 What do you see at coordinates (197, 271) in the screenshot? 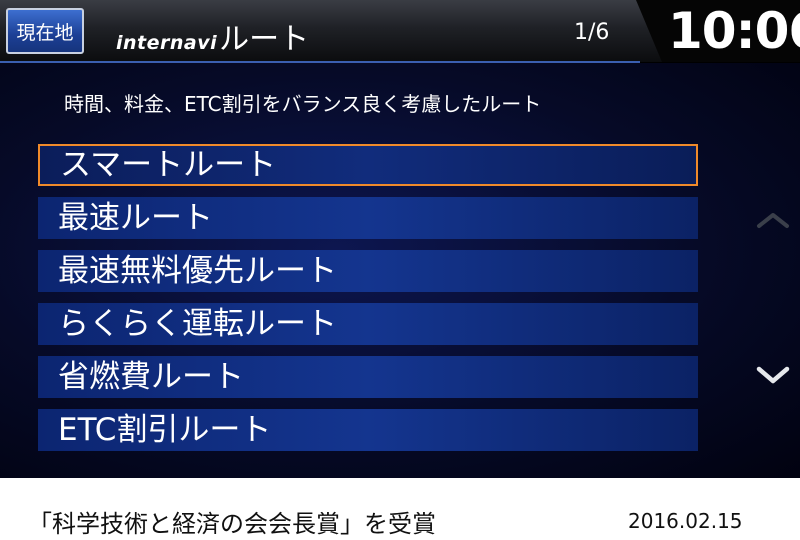
I see `route-item-label: 最速無料優先ルート` at bounding box center [197, 271].